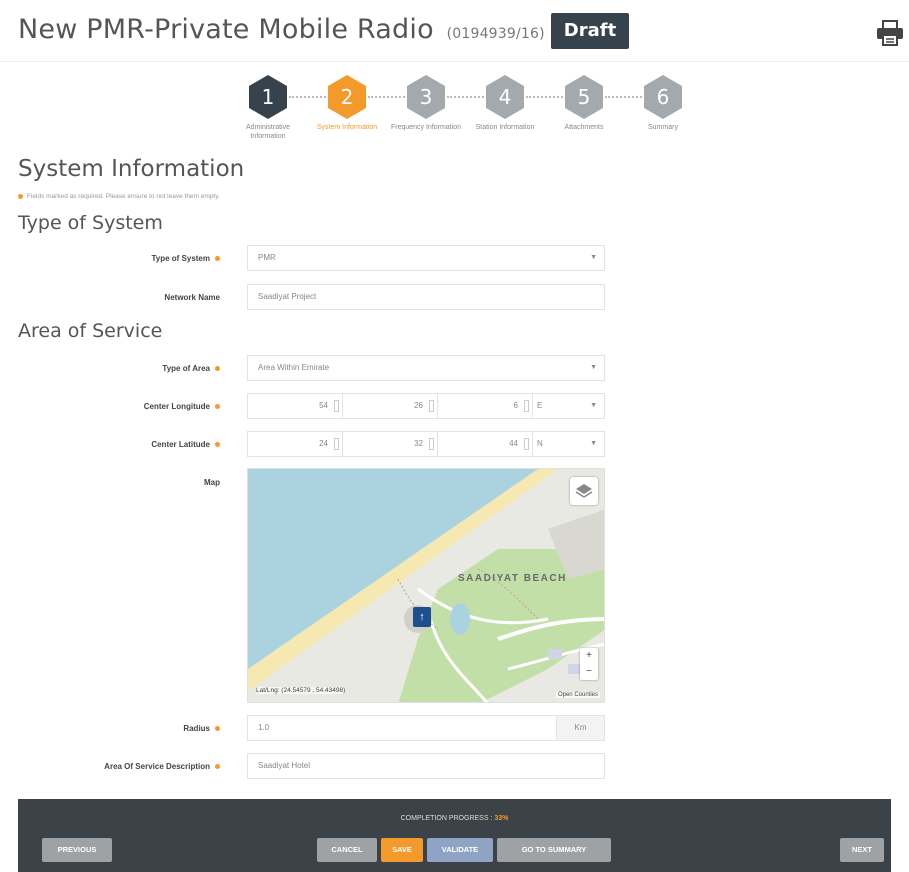  Describe the element at coordinates (192, 297) in the screenshot. I see `network-name-label: Network Name` at that location.